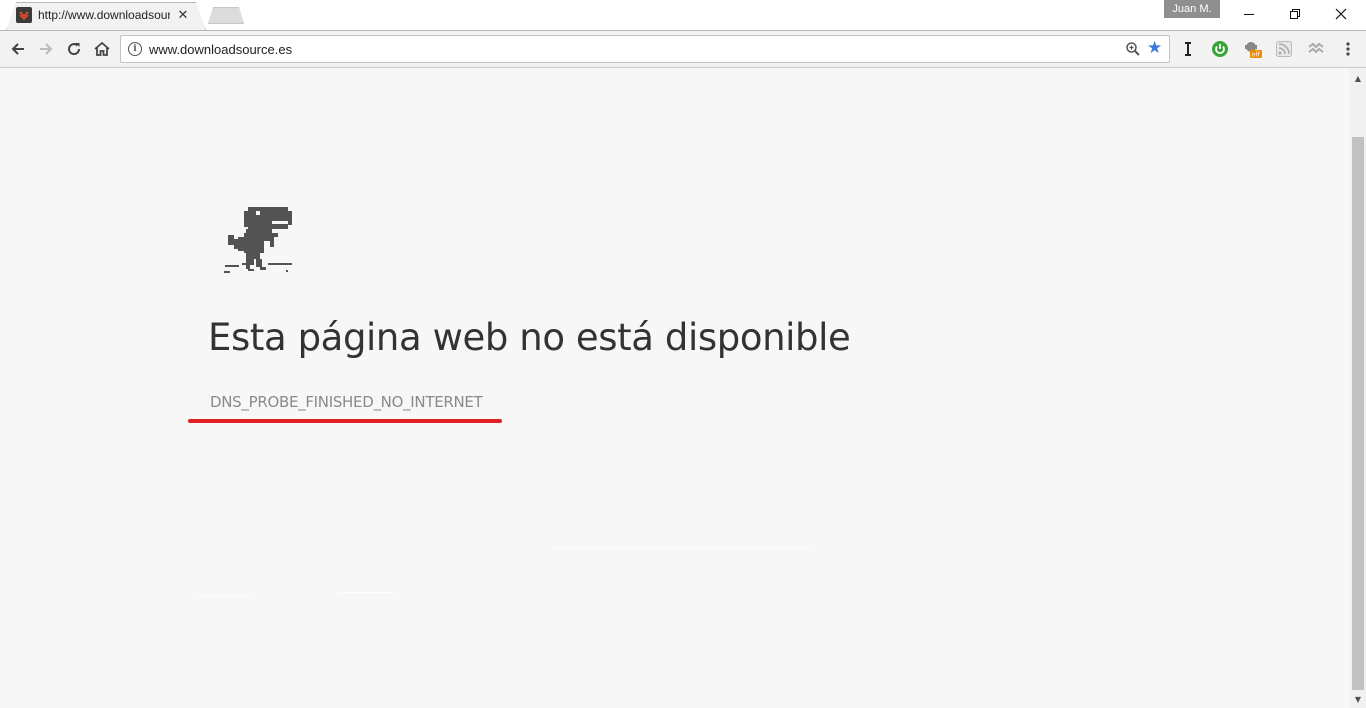 The height and width of the screenshot is (708, 1366). I want to click on reload-icon, so click(74, 49).